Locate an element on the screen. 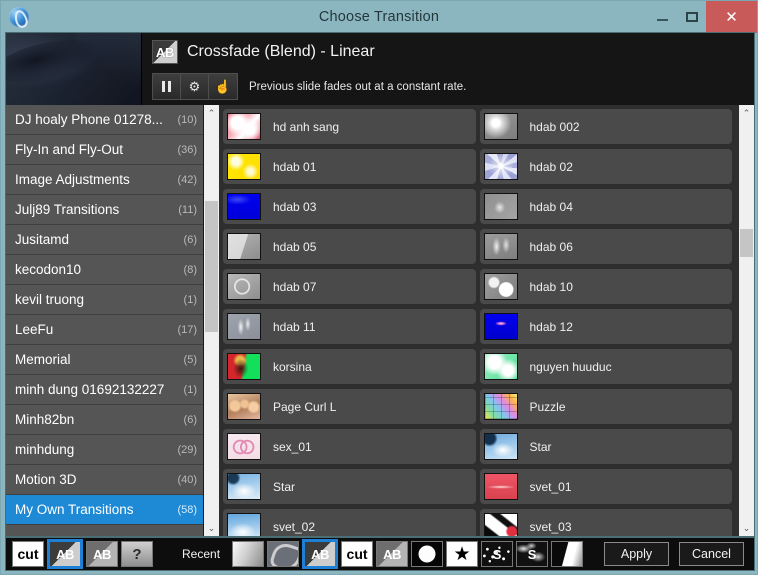 This screenshot has height=575, width=758. category-item: My Own Transitions (58) is located at coordinates (104, 510).